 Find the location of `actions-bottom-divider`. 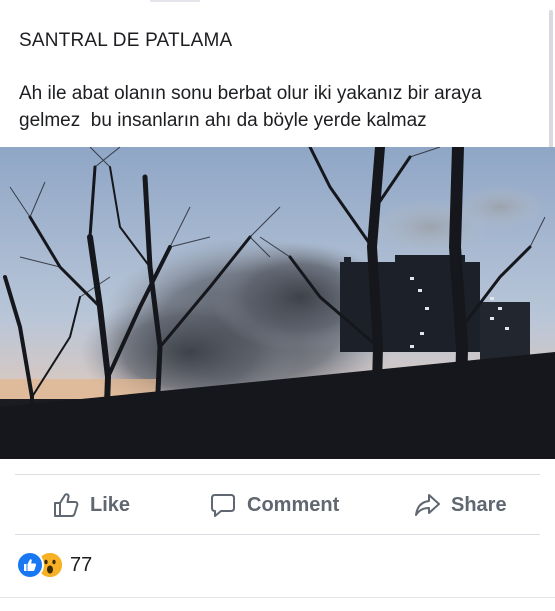

actions-bottom-divider is located at coordinates (277, 534).